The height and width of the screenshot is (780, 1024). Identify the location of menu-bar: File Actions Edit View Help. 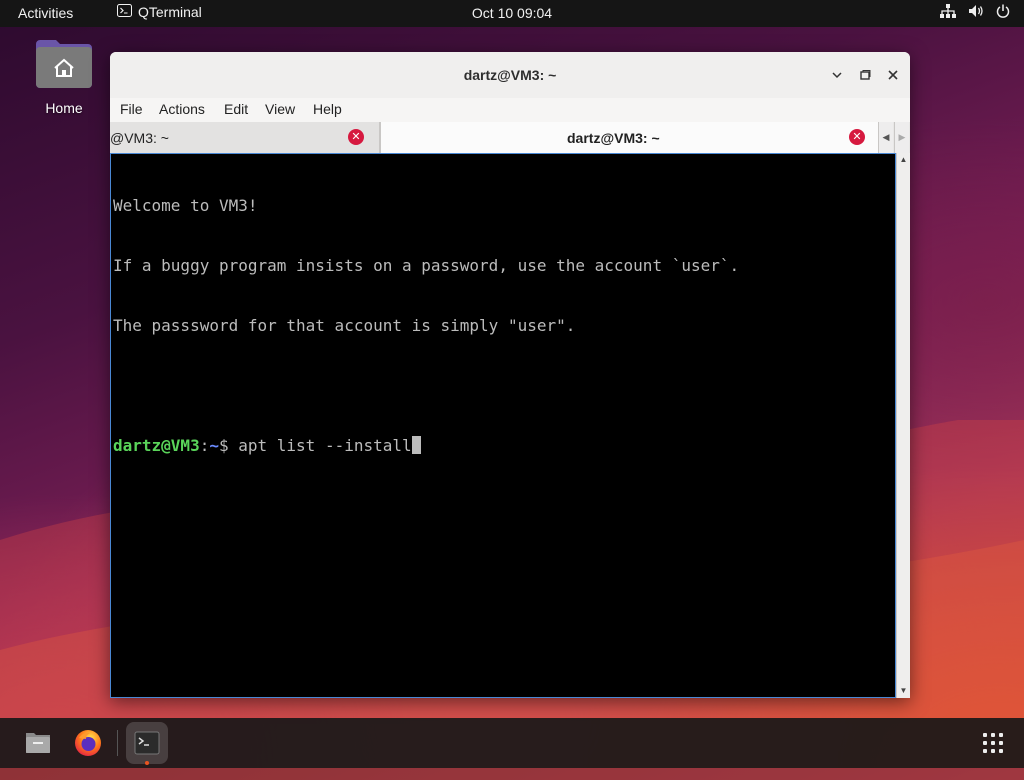
(510, 110).